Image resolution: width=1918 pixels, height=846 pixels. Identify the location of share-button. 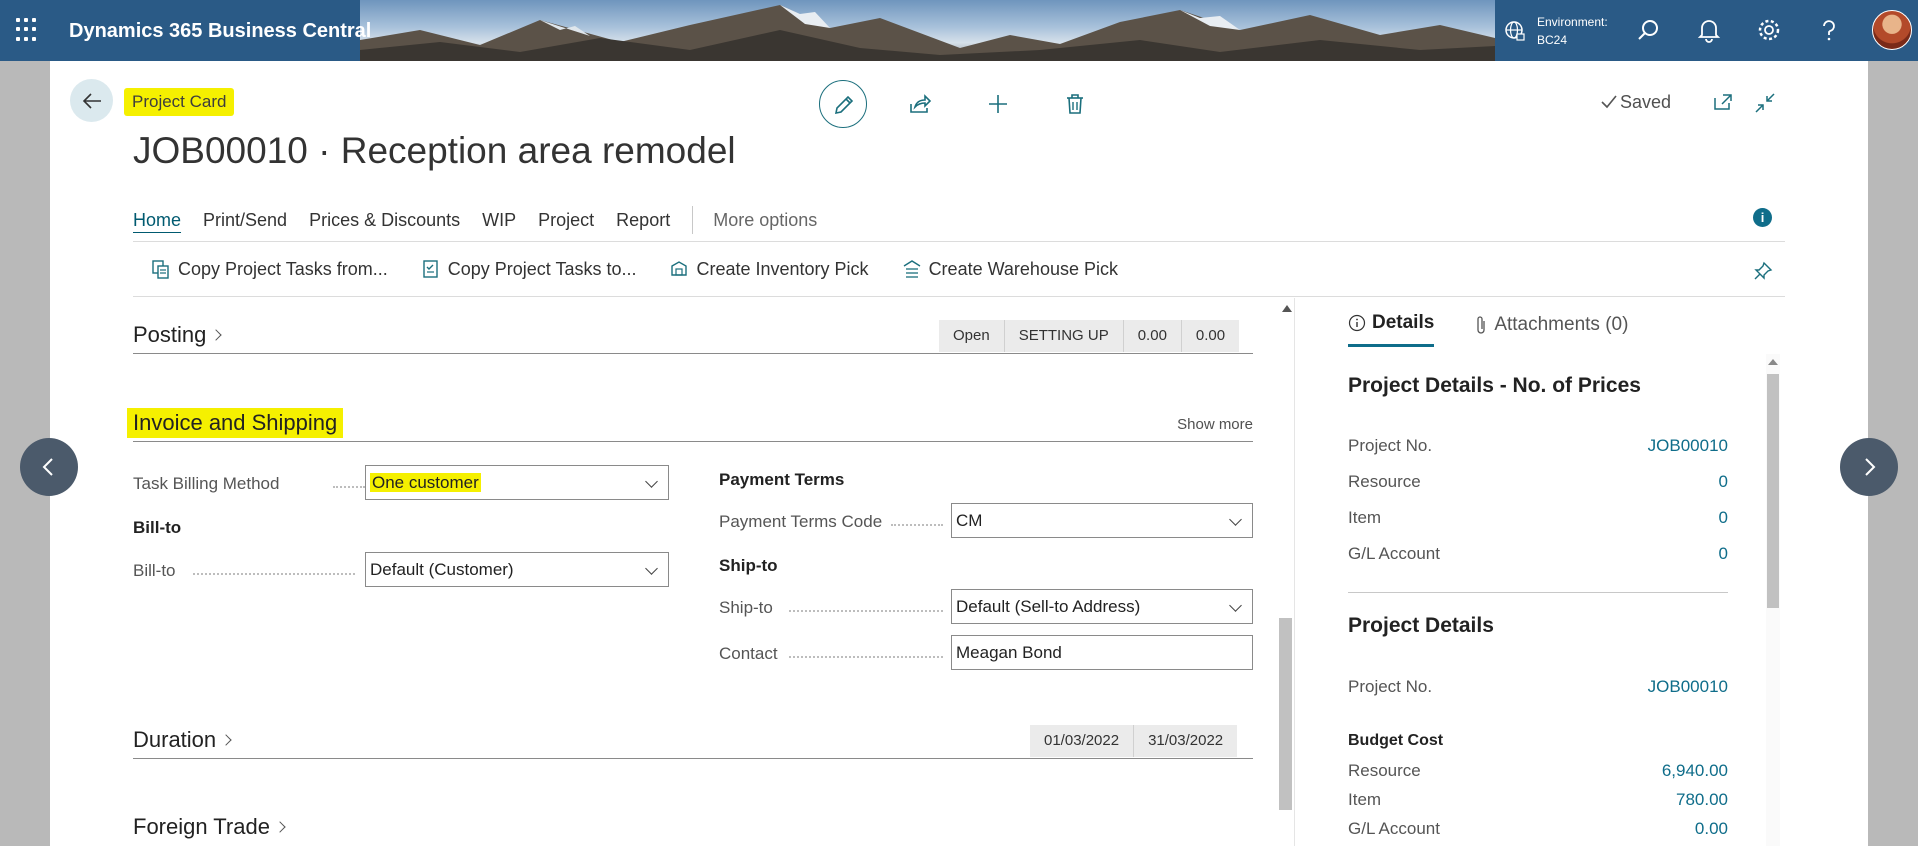
(920, 104).